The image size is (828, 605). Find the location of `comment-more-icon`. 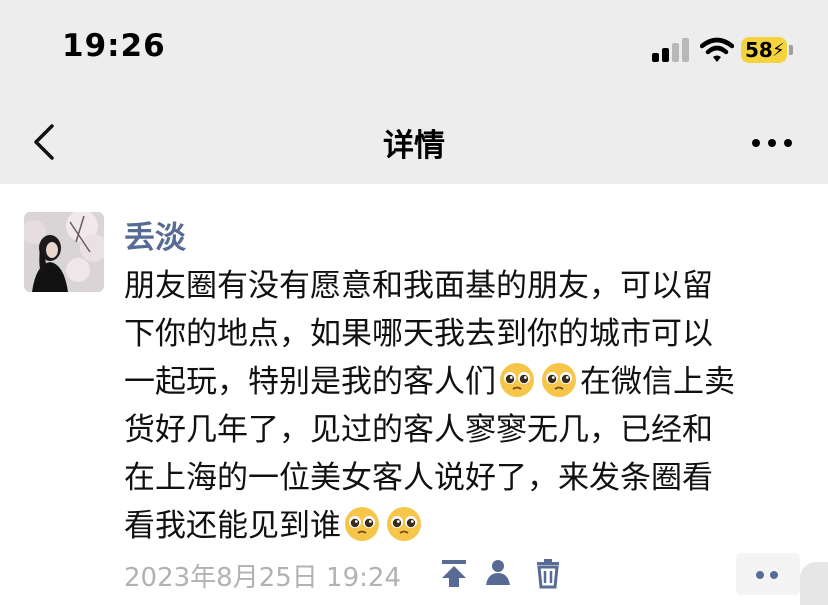

comment-more-icon is located at coordinates (768, 574).